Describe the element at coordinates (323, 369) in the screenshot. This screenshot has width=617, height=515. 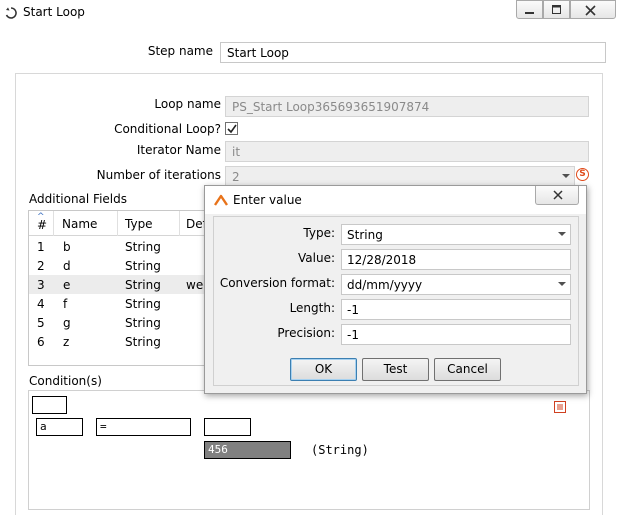
I see `ok-button: OK` at that location.